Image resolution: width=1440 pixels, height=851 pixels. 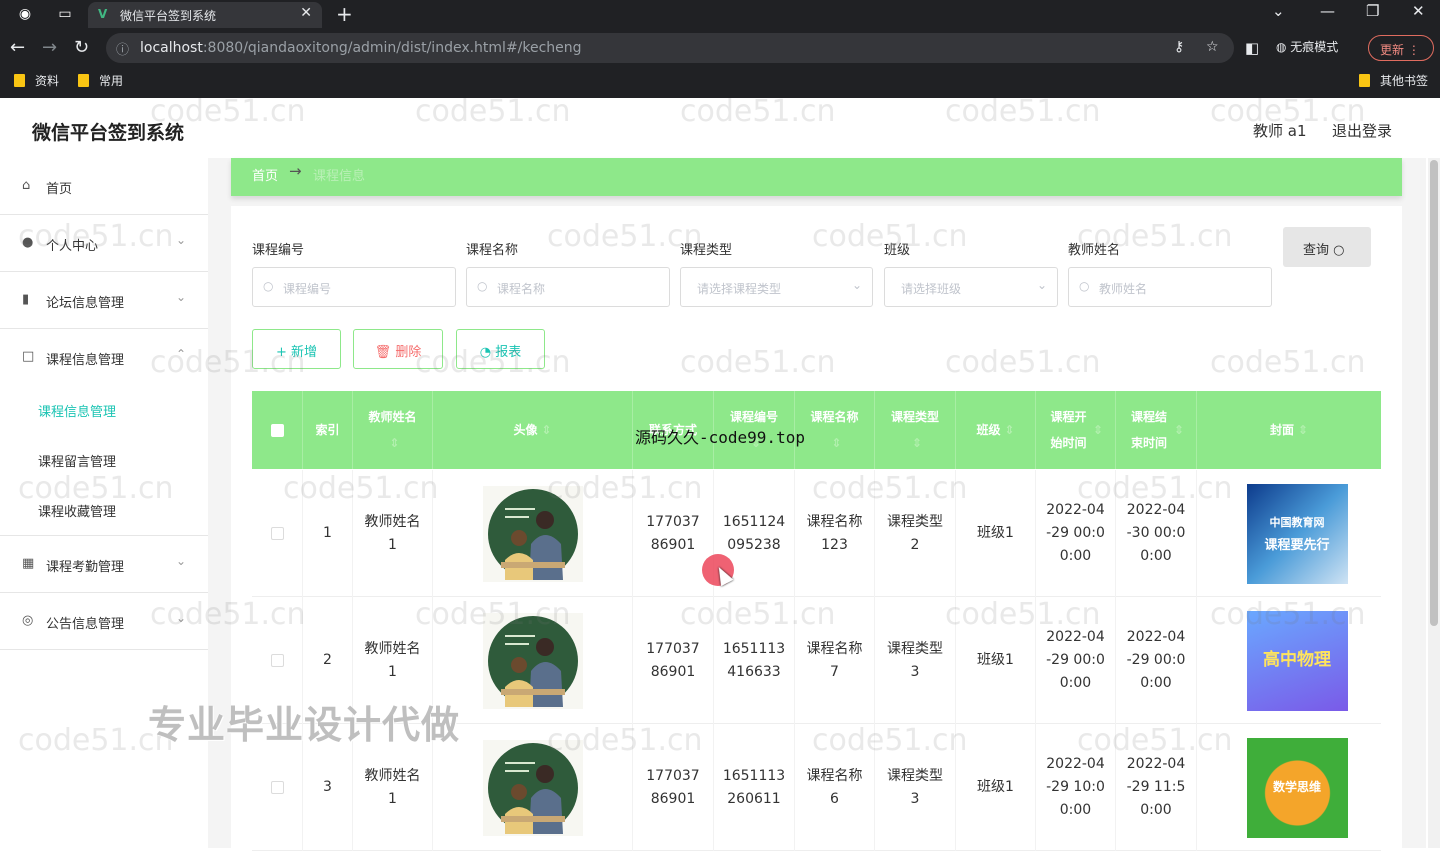 I want to click on key-icon: ⚷, so click(x=1179, y=47).